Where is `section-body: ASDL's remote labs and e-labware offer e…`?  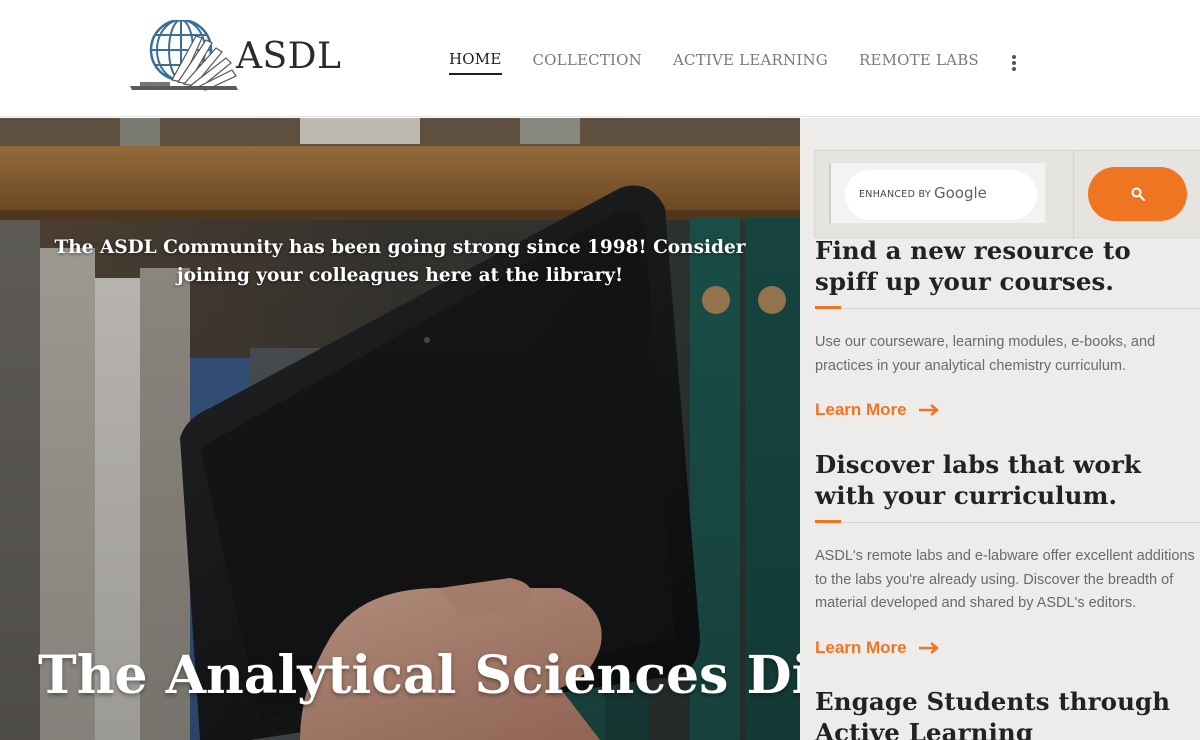
section-body: ASDL's remote labs and e-labware offer e… is located at coordinates (1005, 579).